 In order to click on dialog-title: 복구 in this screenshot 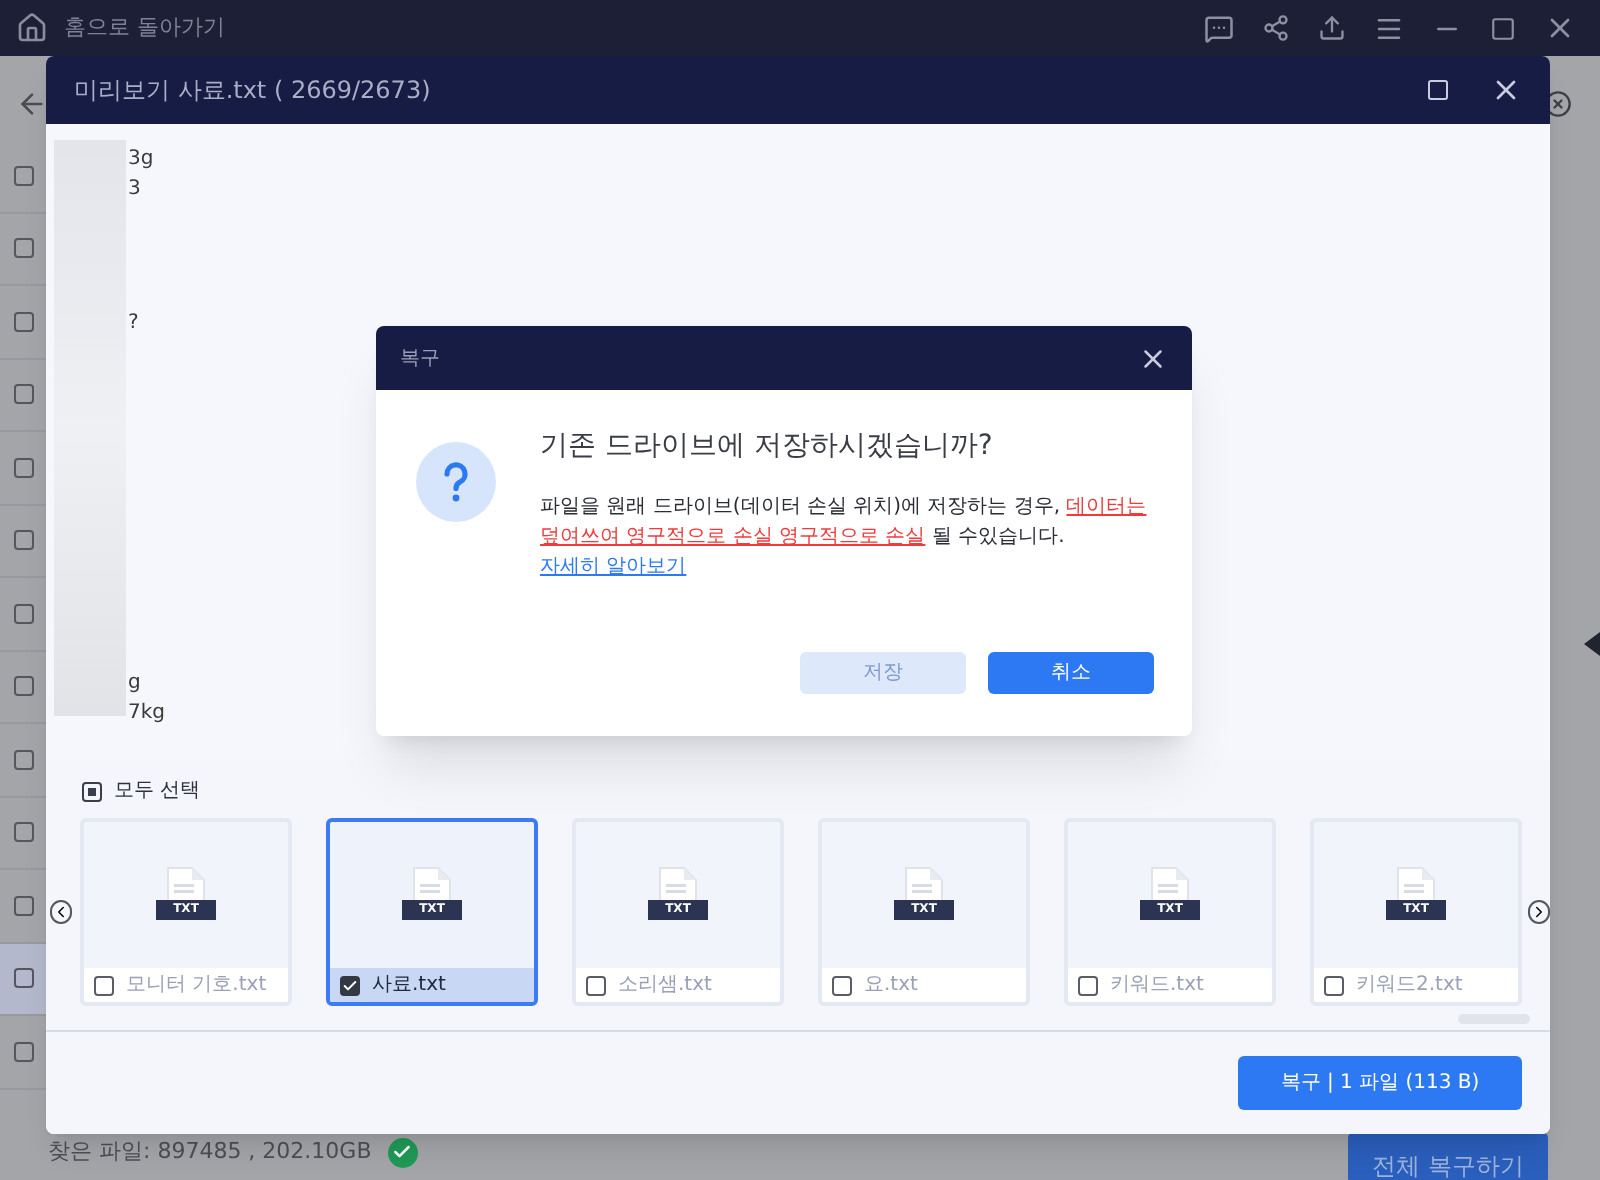, I will do `click(420, 359)`.